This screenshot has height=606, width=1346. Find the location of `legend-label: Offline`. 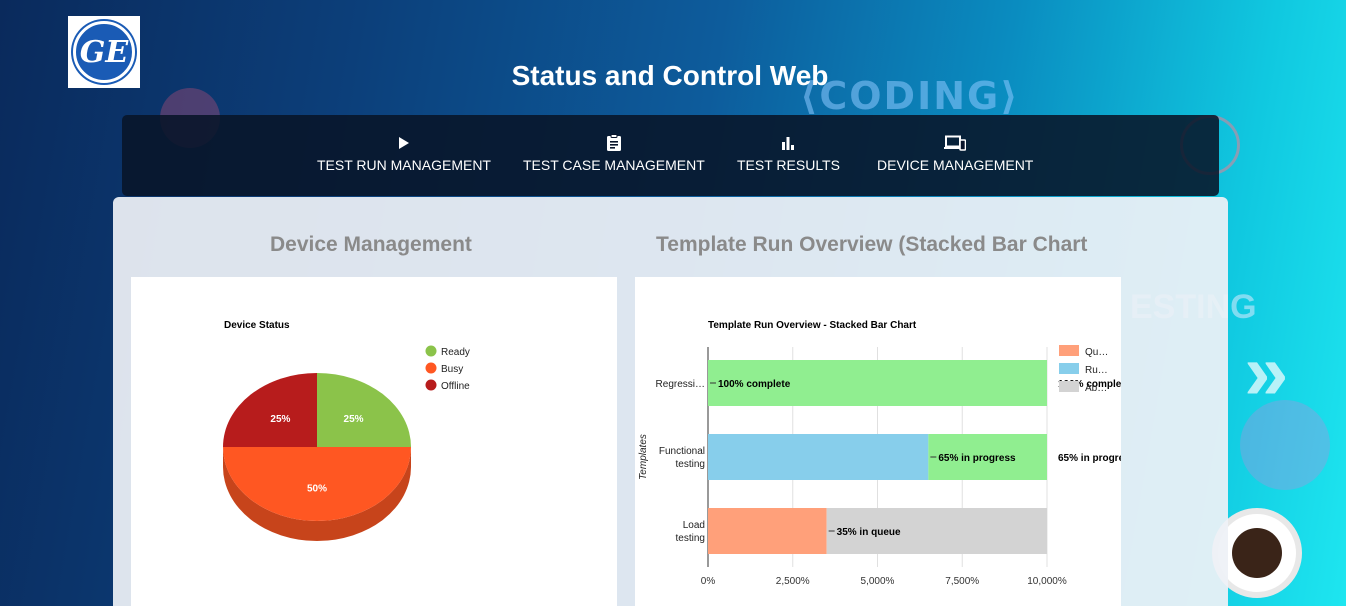

legend-label: Offline is located at coordinates (455, 386).